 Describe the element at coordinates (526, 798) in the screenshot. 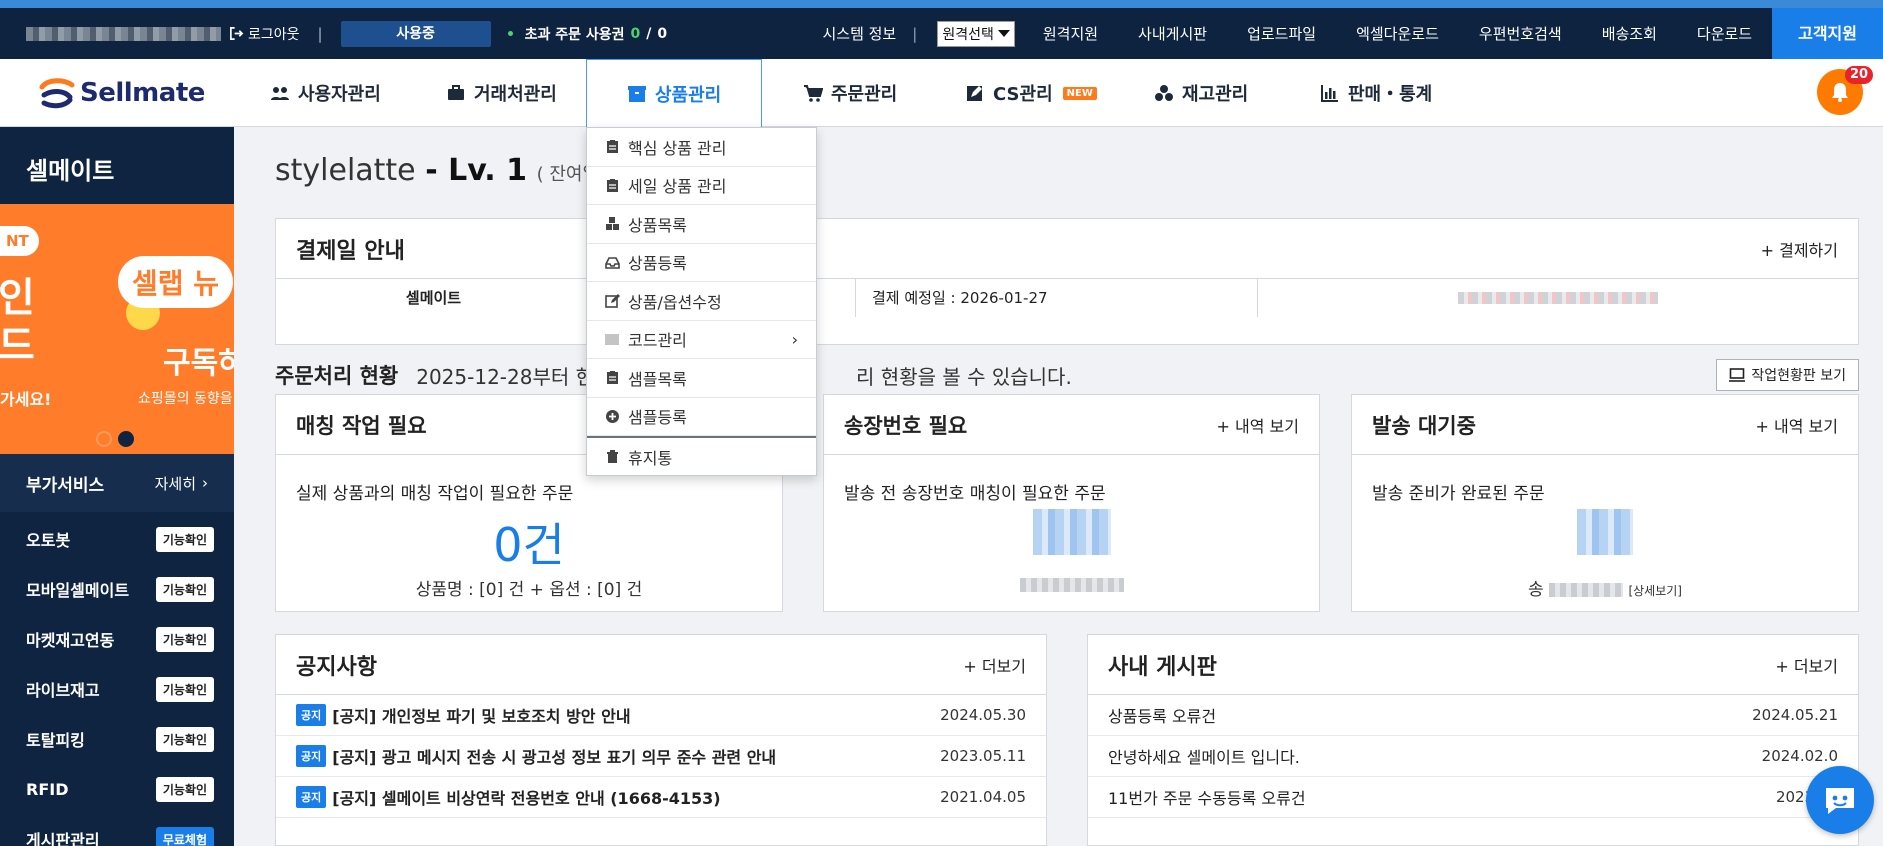

I see `notice-row-title: [공지] 셀메이트 비상연락 전용번호 안내 (1668-4153)` at that location.